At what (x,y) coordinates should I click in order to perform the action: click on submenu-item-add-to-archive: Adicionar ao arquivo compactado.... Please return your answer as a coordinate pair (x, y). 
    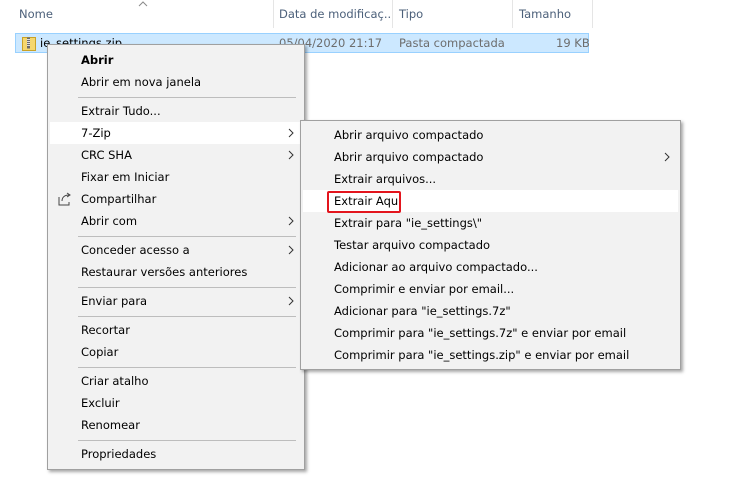
    Looking at the image, I should click on (490, 267).